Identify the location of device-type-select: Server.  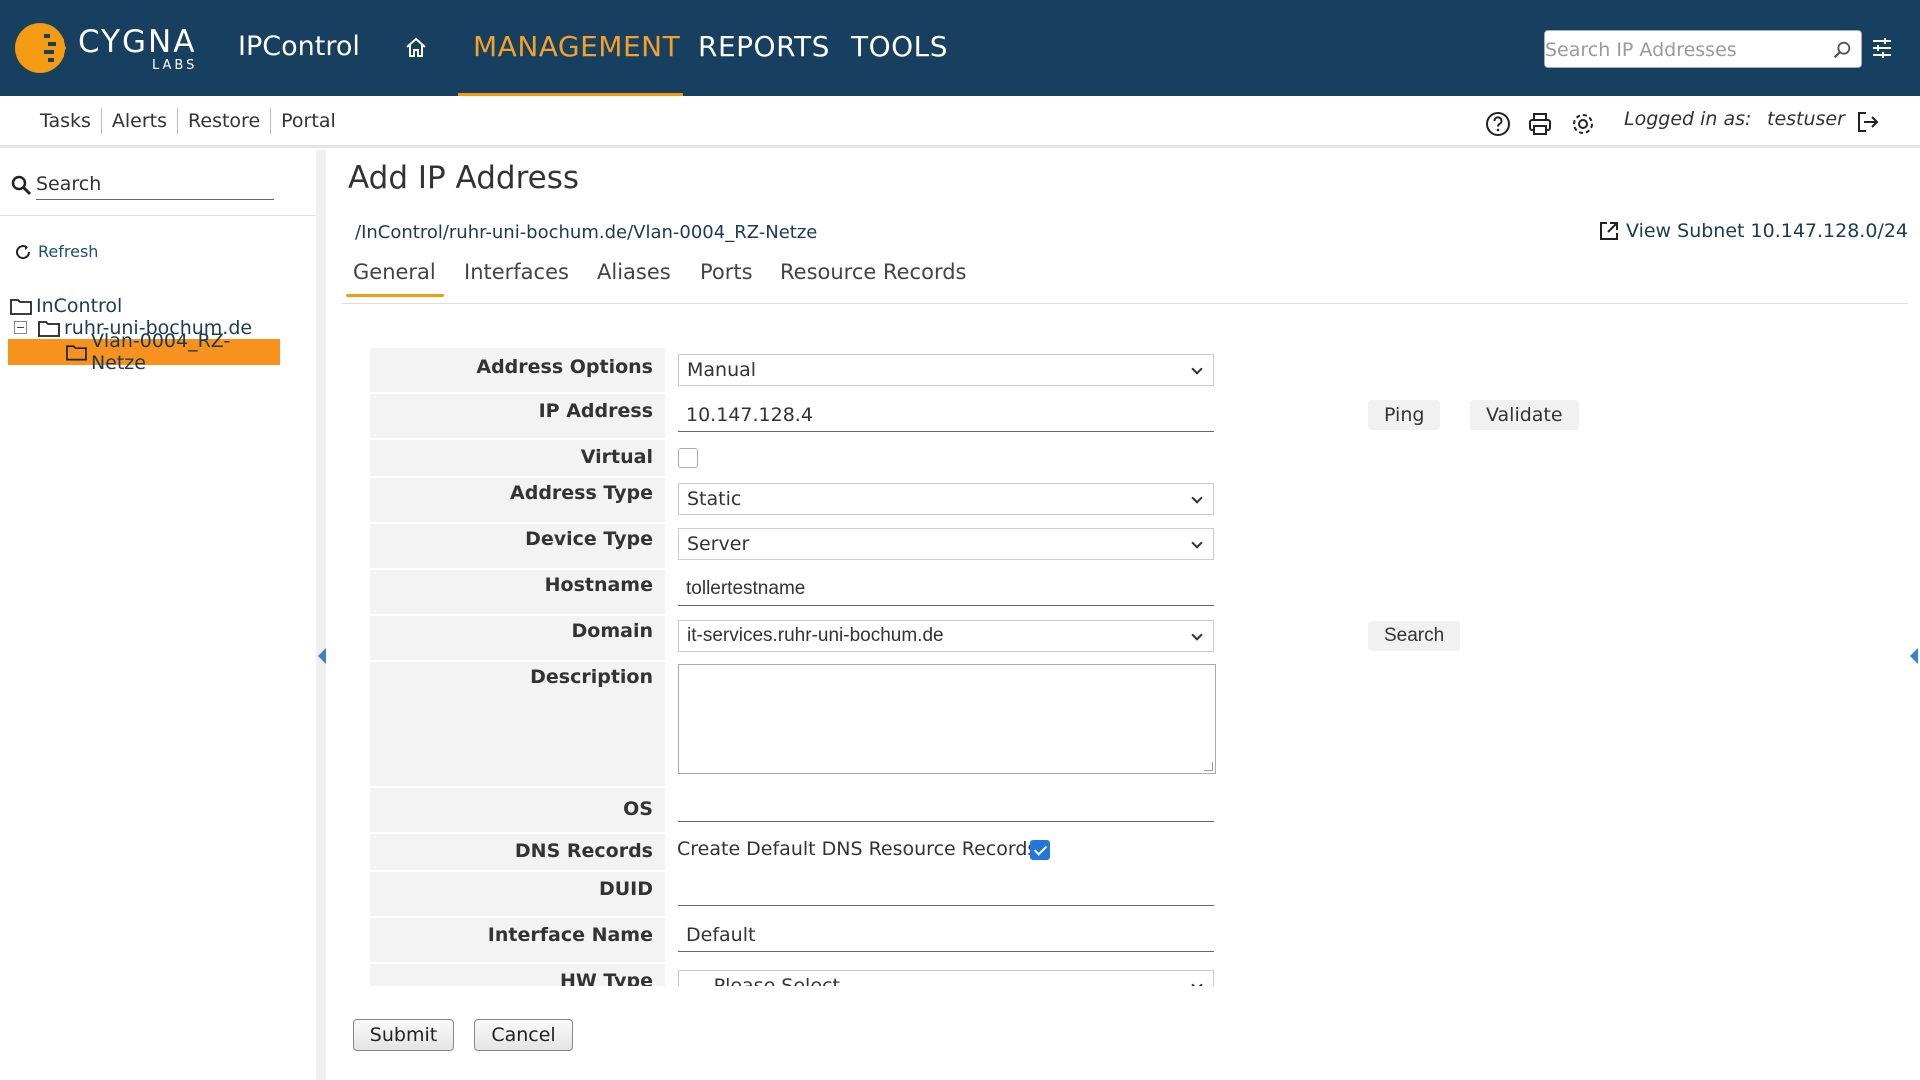
(946, 544).